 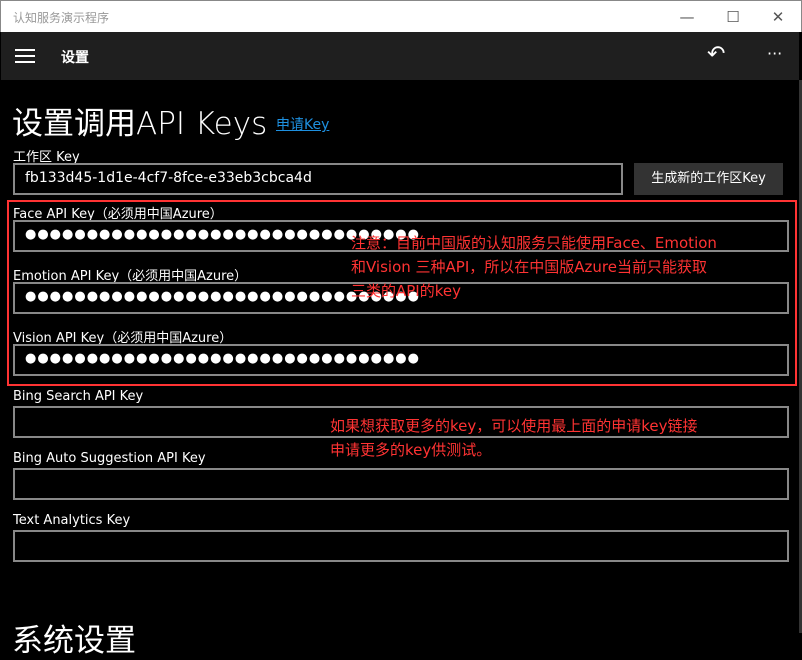 What do you see at coordinates (140, 124) in the screenshot?
I see `settings-heading: 设置调用API Keys` at bounding box center [140, 124].